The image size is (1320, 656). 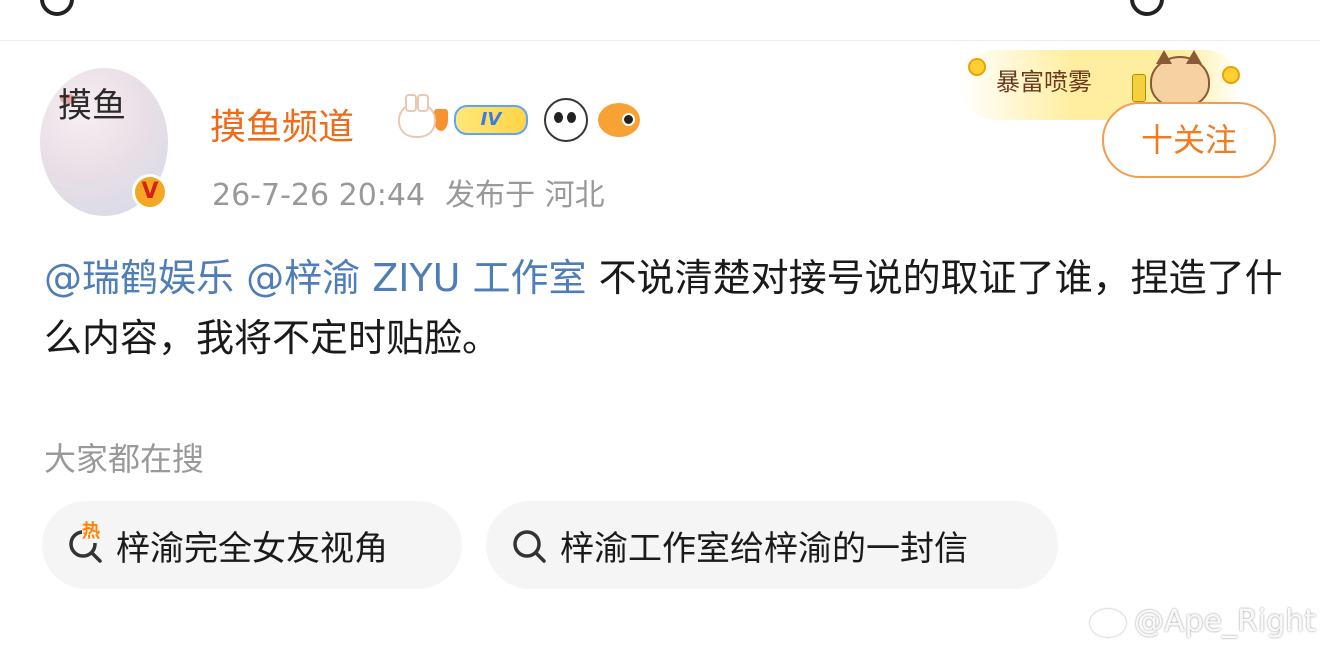 I want to click on spray-bottle-icon, so click(x=1139, y=88).